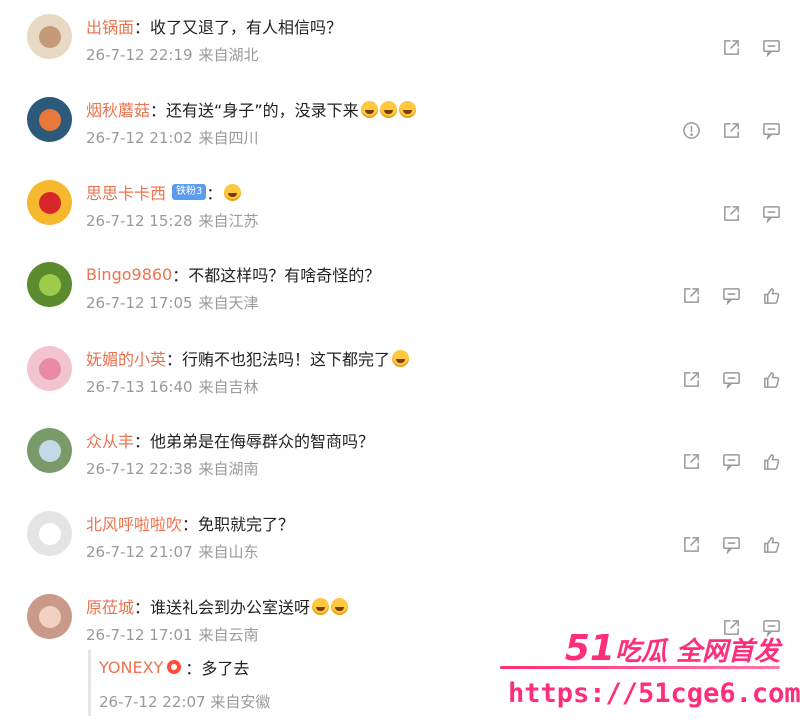 The width and height of the screenshot is (800, 725). I want to click on watermark-brand-number: 51, so click(589, 648).